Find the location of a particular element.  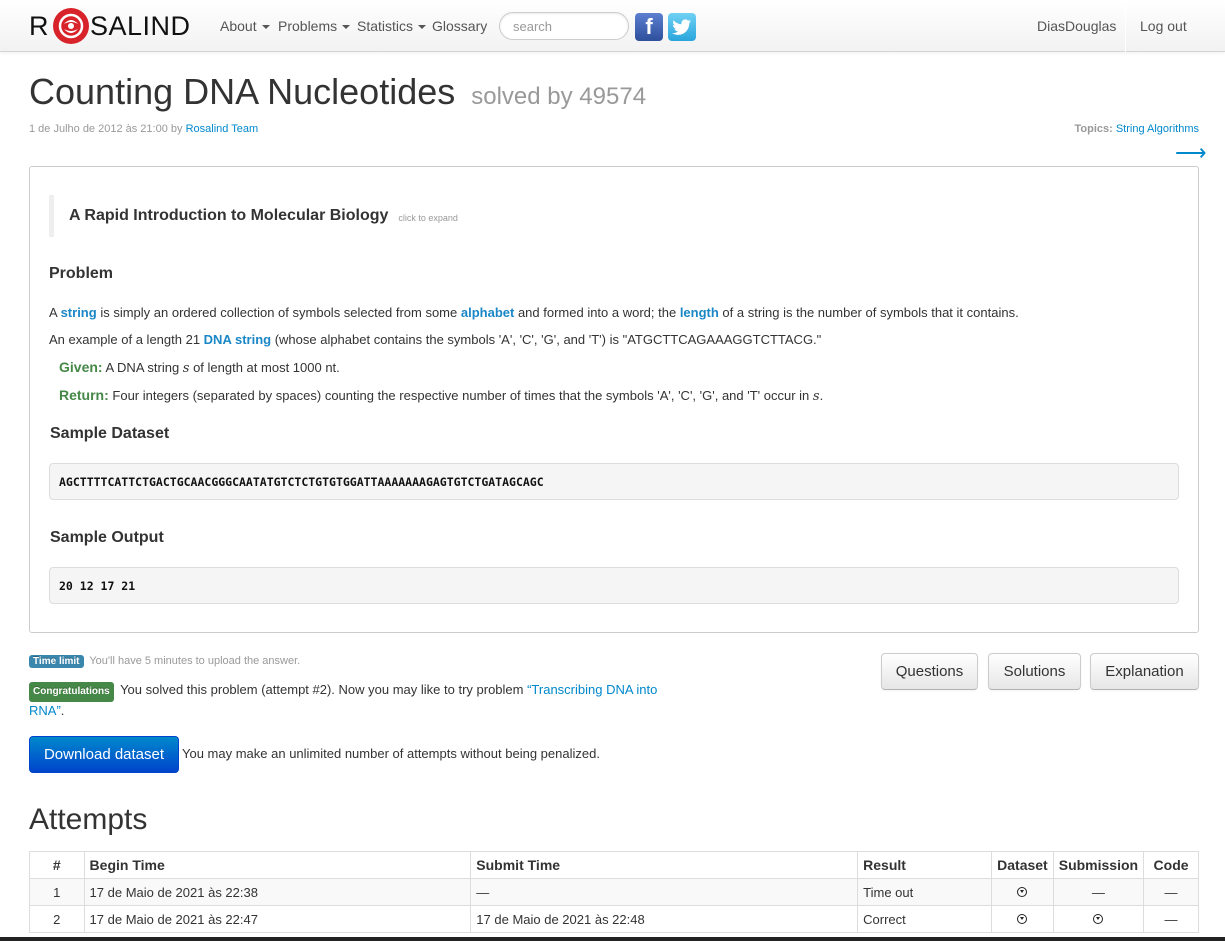

brand-r: R is located at coordinates (39, 25).